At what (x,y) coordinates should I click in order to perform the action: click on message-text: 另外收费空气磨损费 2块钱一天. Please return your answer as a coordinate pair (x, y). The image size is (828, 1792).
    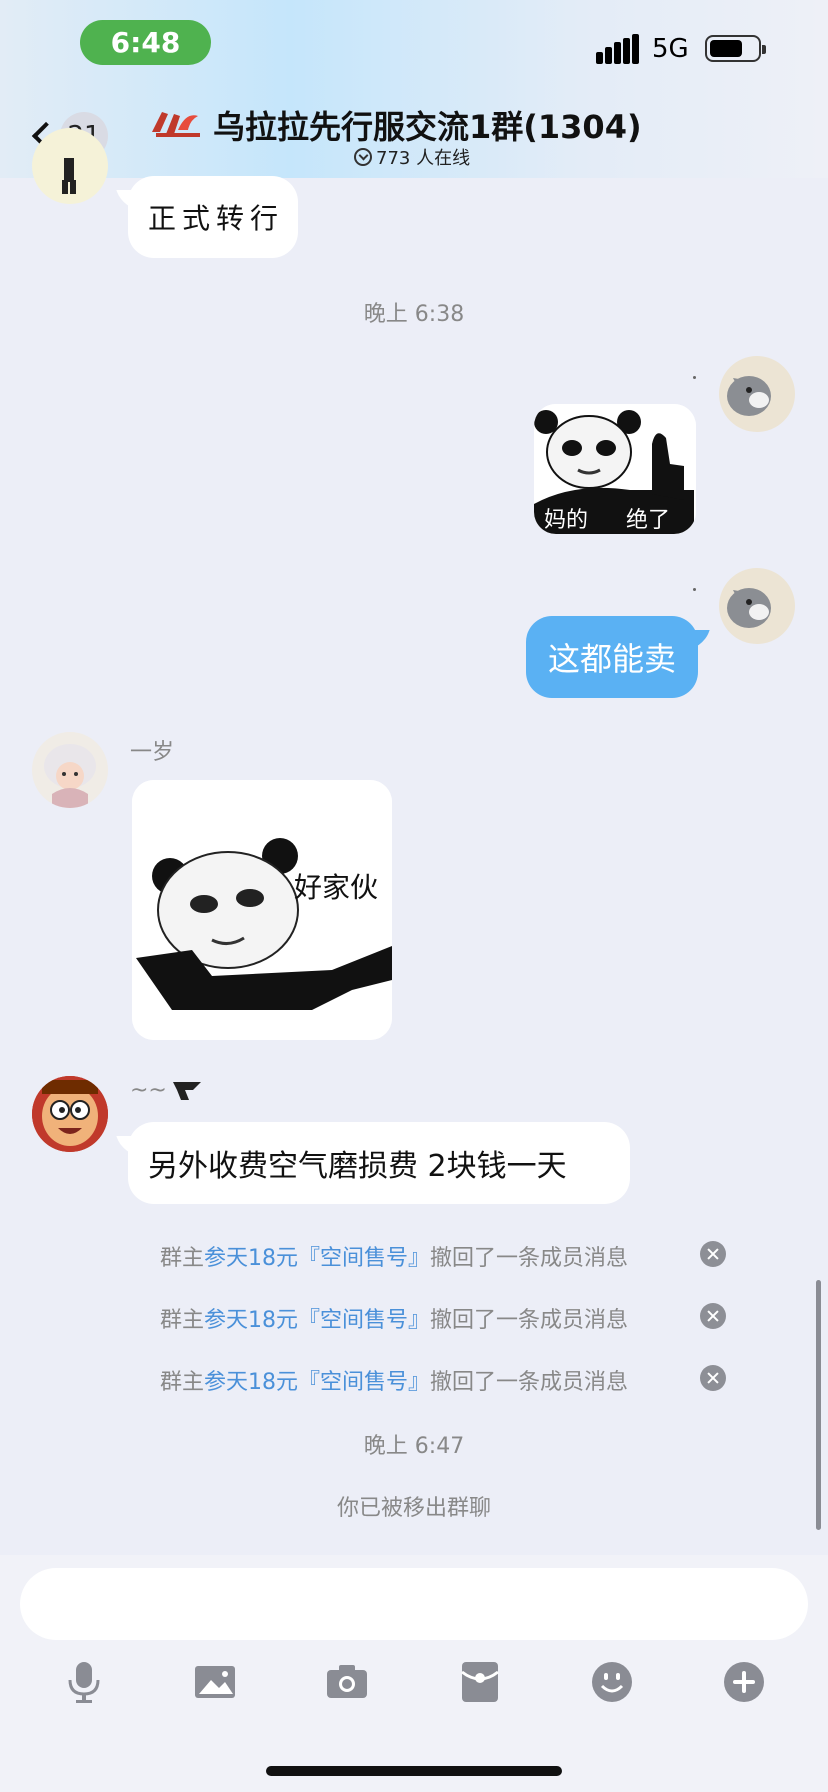
    Looking at the image, I should click on (357, 1166).